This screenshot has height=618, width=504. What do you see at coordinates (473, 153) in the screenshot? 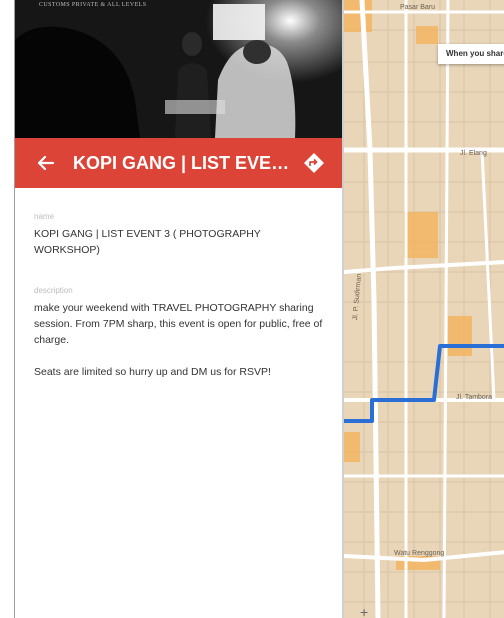
I see `map-label-street-side: Jl. Elang` at bounding box center [473, 153].